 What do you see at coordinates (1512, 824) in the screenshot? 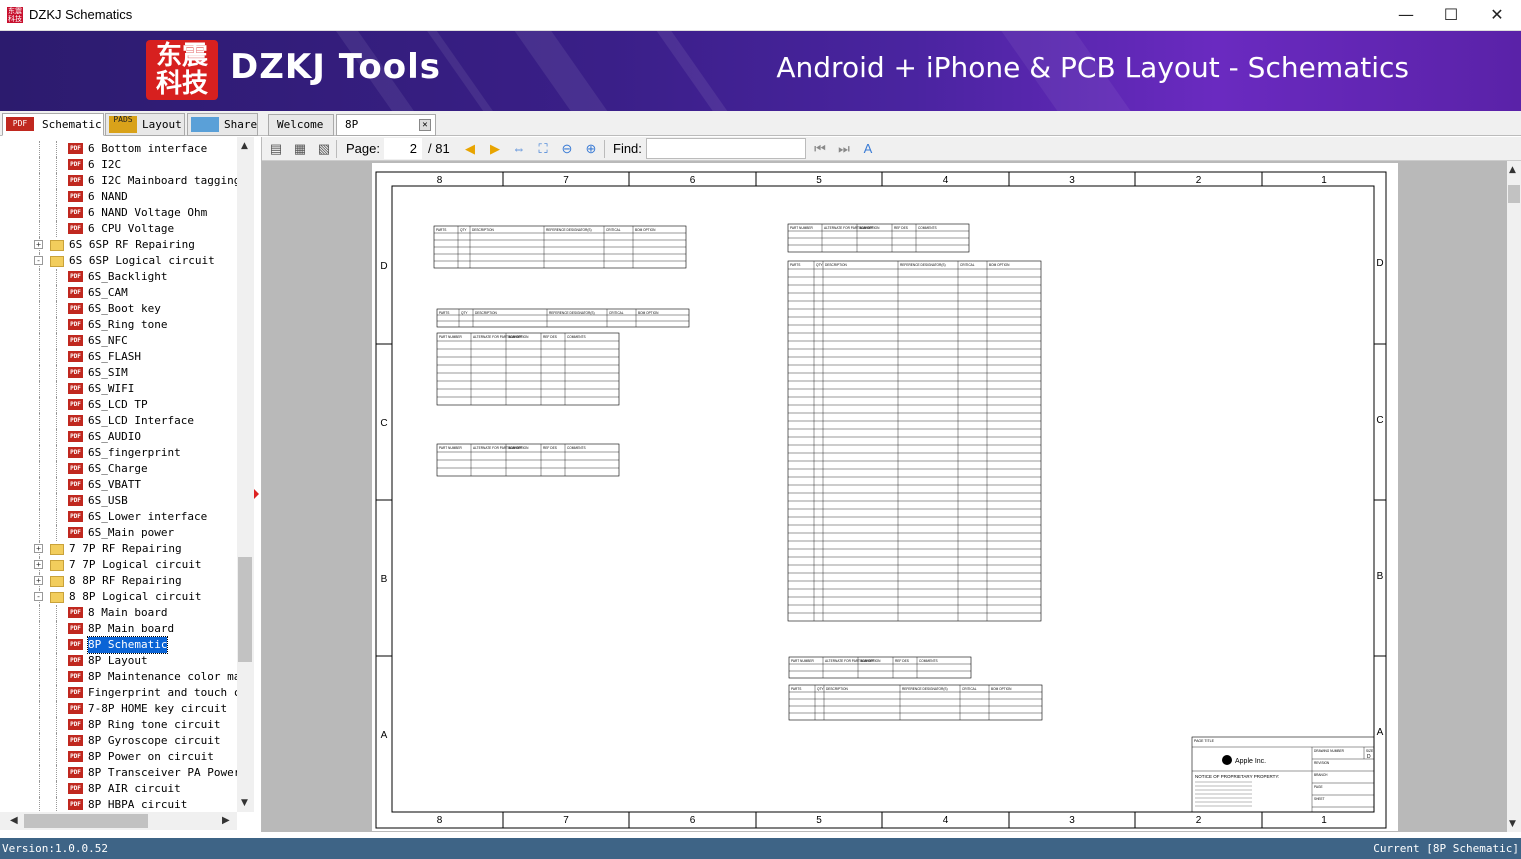
I see `viewer-scroll-down-icon: ▼` at bounding box center [1512, 824].